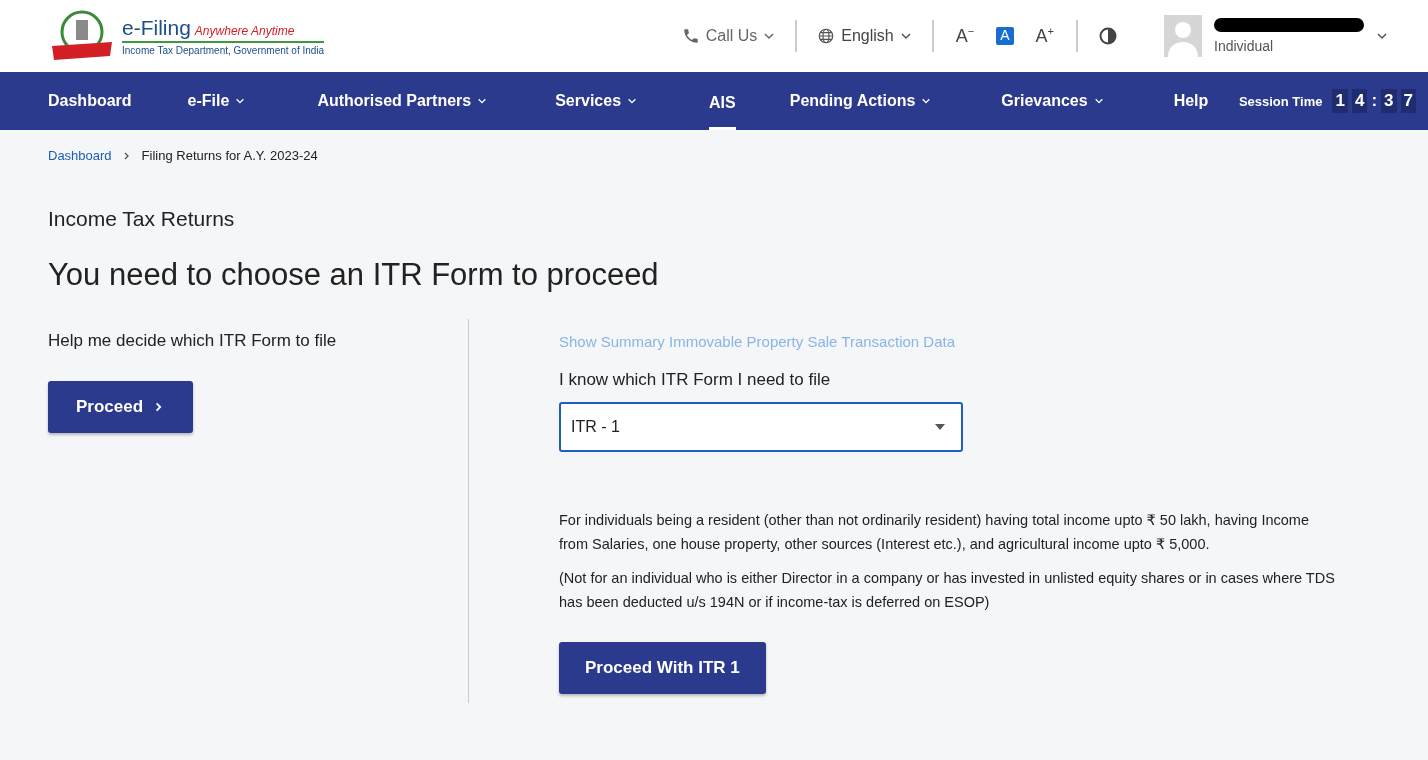  I want to click on itr-form-select: ITR - 1, so click(761, 427).